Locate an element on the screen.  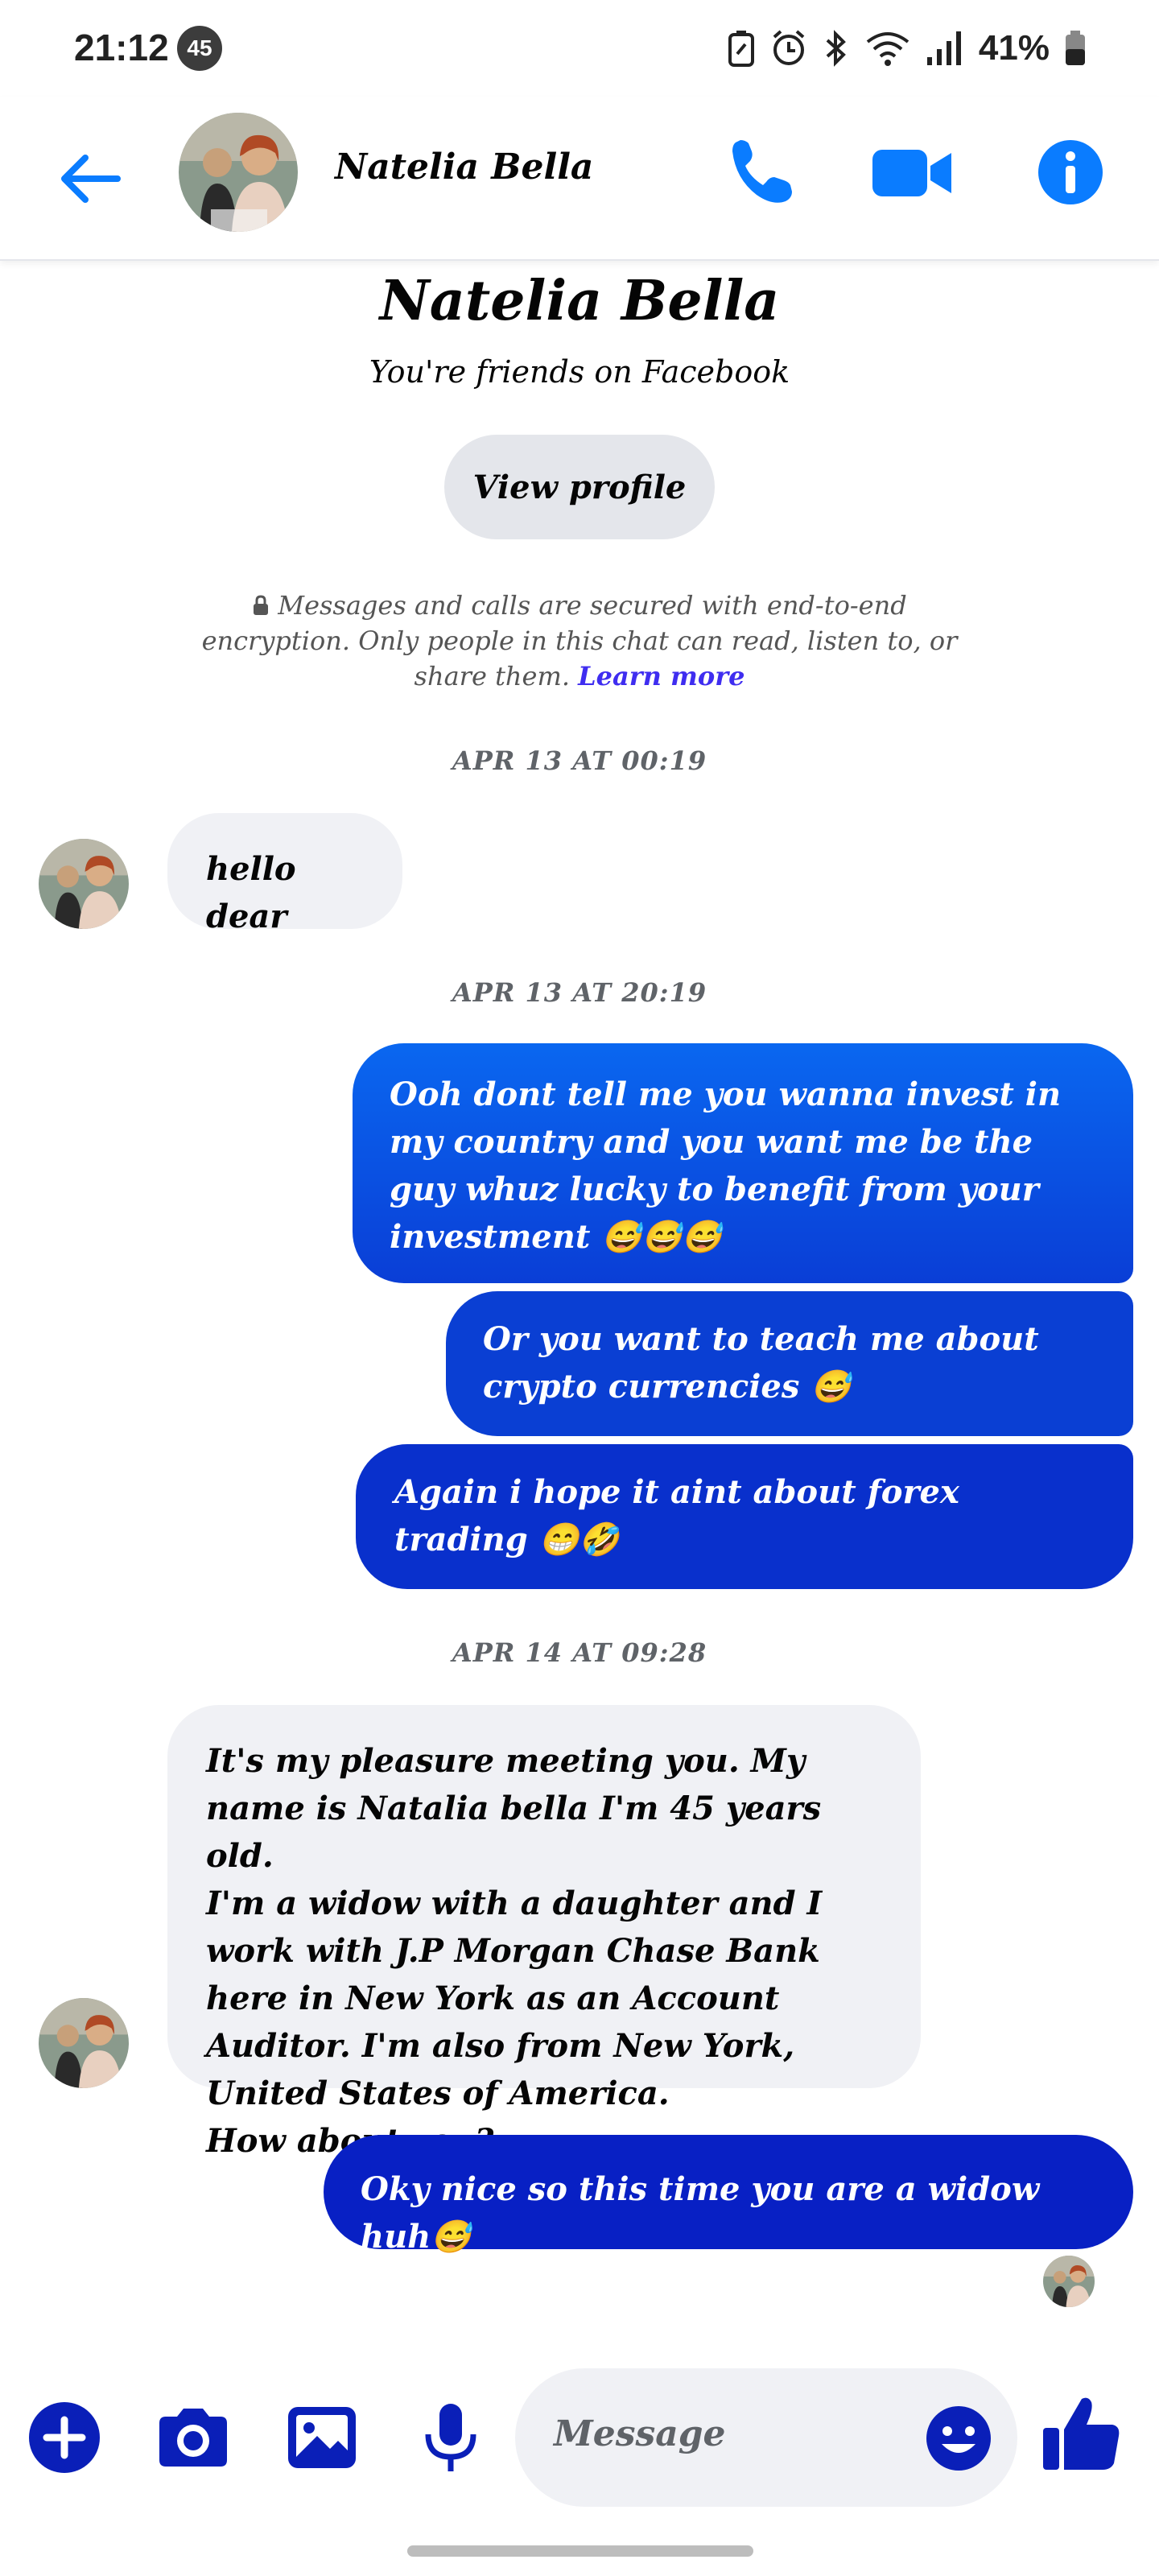
message-composer: Message is located at coordinates (579, 2431).